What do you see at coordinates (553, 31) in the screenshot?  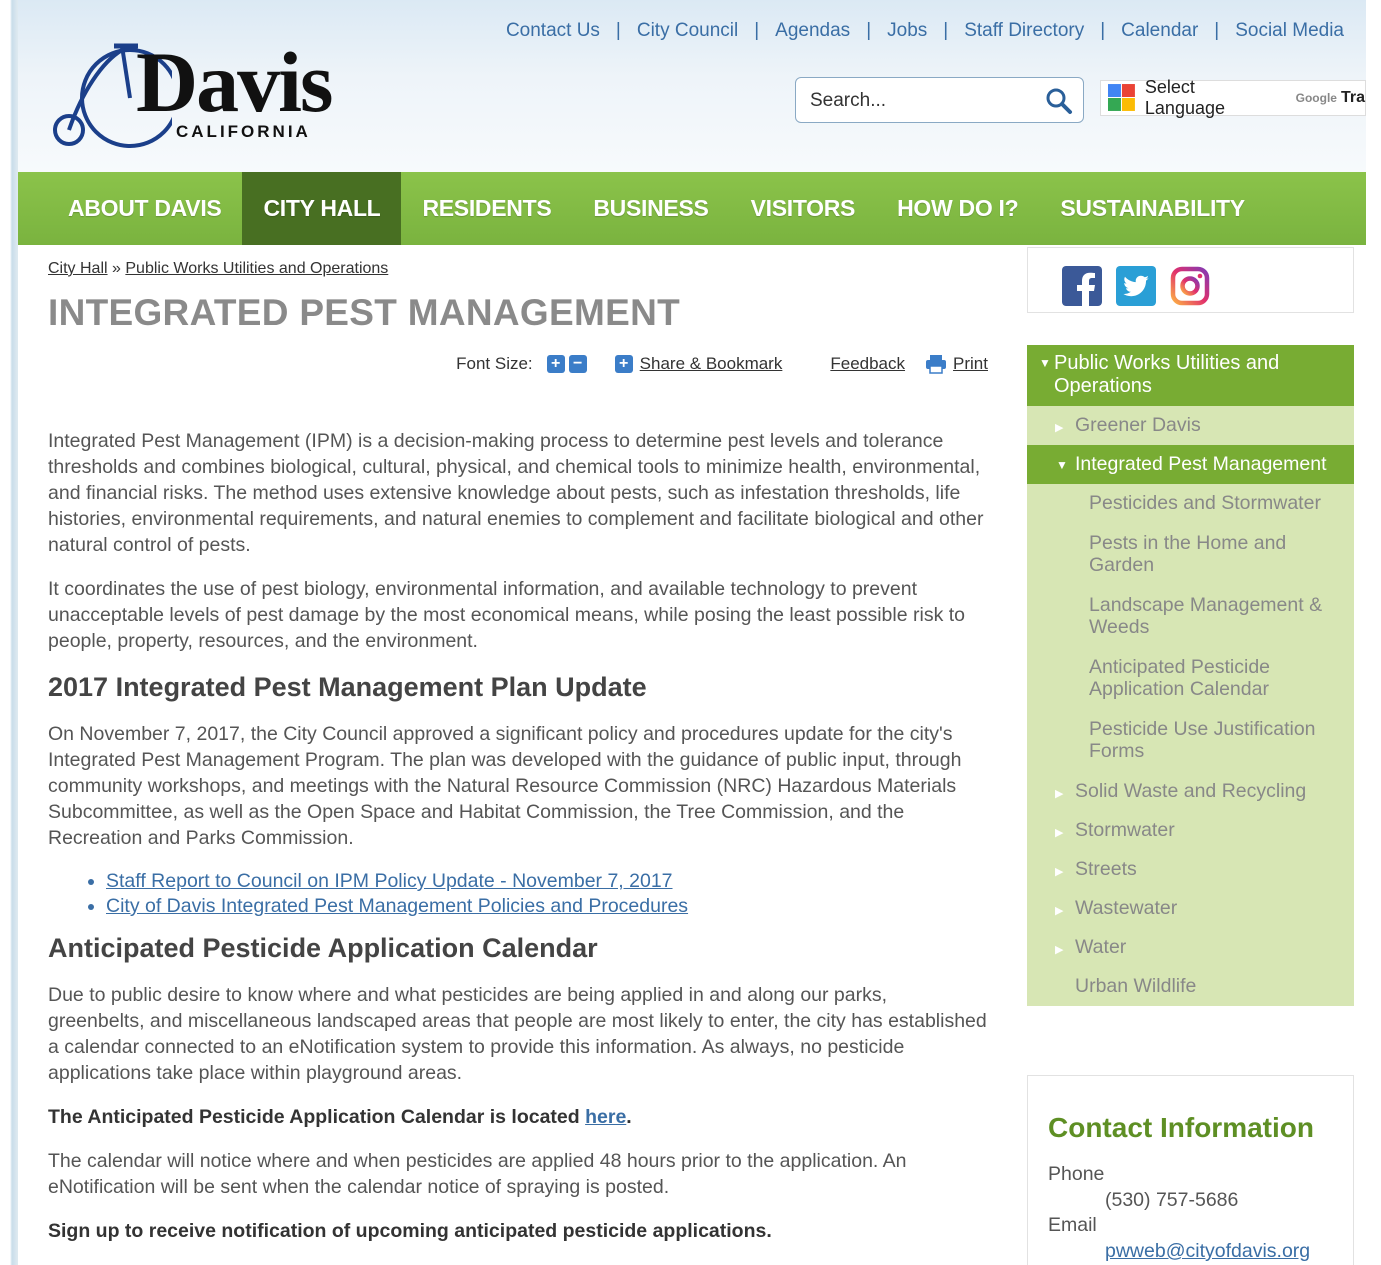 I see `toplink-contact-us: Contact Us` at bounding box center [553, 31].